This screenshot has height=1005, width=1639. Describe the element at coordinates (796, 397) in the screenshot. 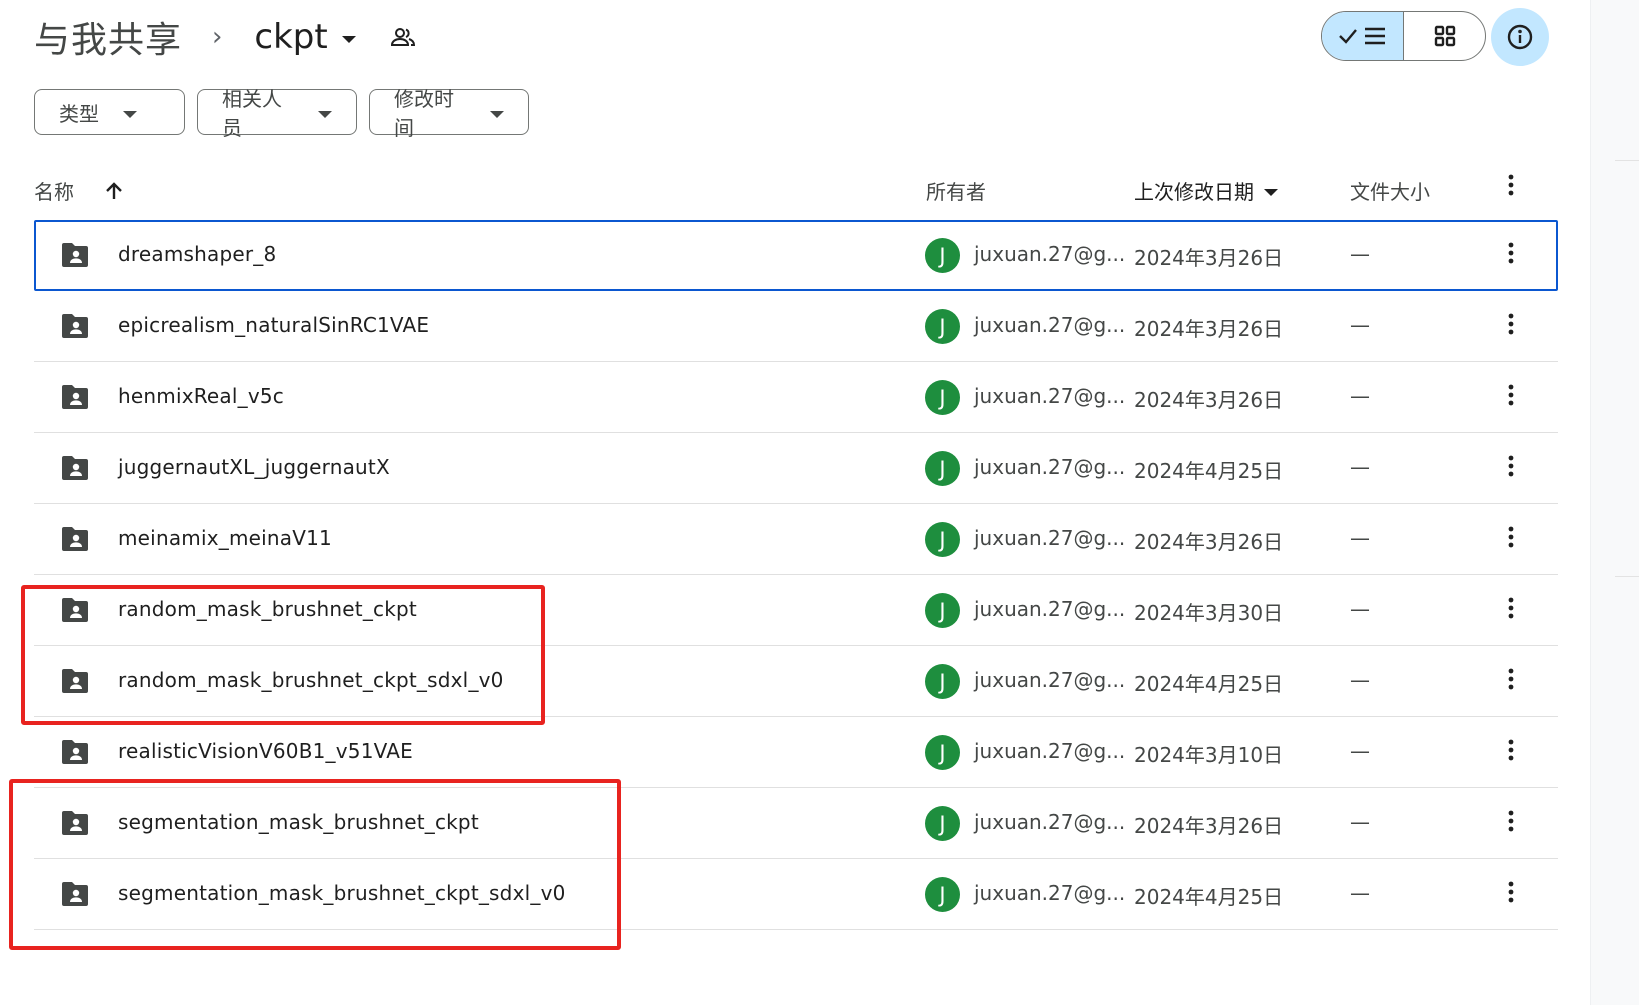

I see `table-row: henmixReal_v5c Jjuxuan.27@g... 2024年3月26日 —` at that location.